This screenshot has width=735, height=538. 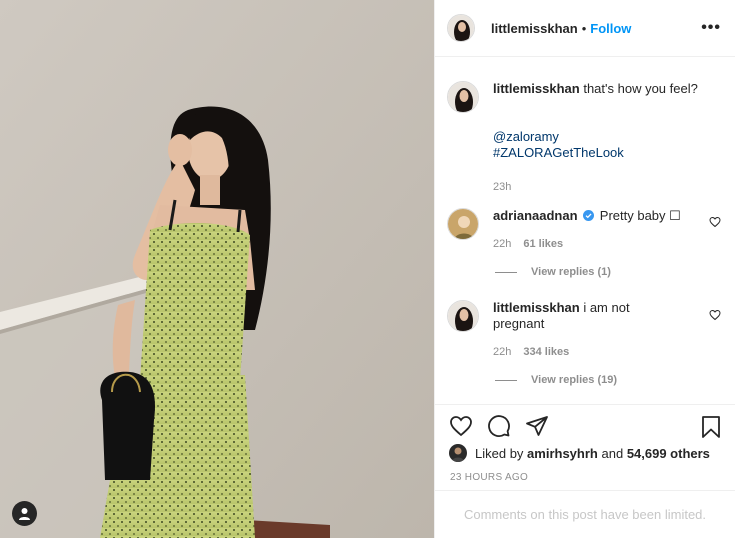 What do you see at coordinates (502, 187) in the screenshot?
I see `caption-time: 23h` at bounding box center [502, 187].